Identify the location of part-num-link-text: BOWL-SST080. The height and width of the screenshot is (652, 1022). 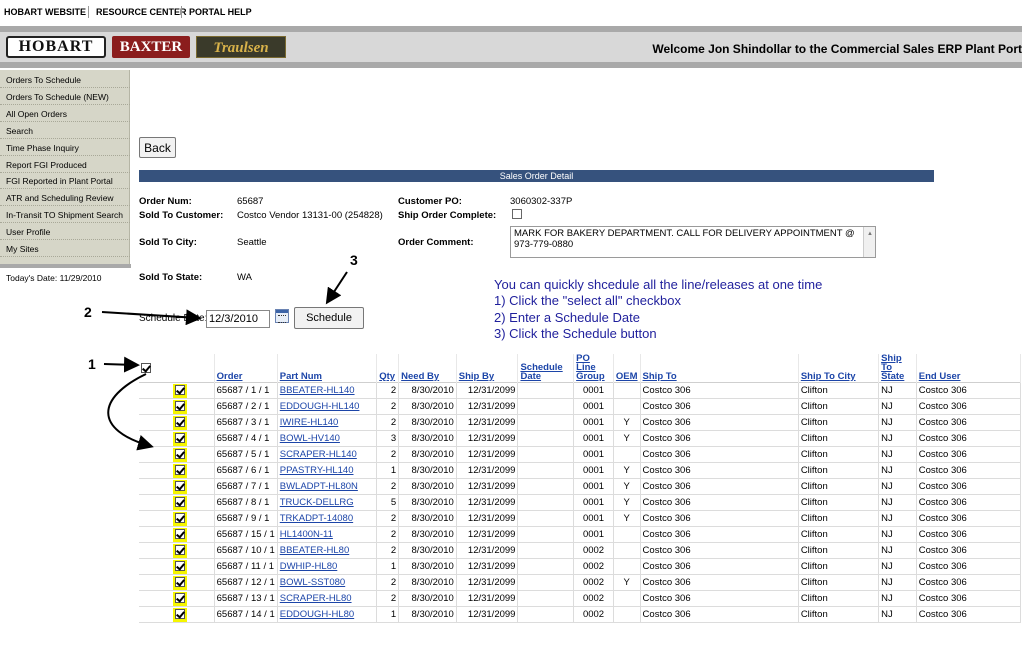
(312, 582).